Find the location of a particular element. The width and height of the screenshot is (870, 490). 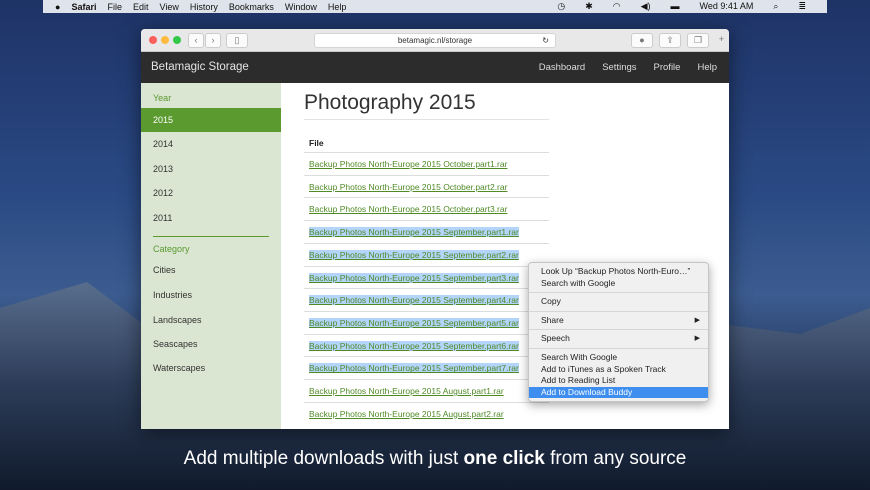

sidebar-year-2012: 2012 is located at coordinates (211, 193).